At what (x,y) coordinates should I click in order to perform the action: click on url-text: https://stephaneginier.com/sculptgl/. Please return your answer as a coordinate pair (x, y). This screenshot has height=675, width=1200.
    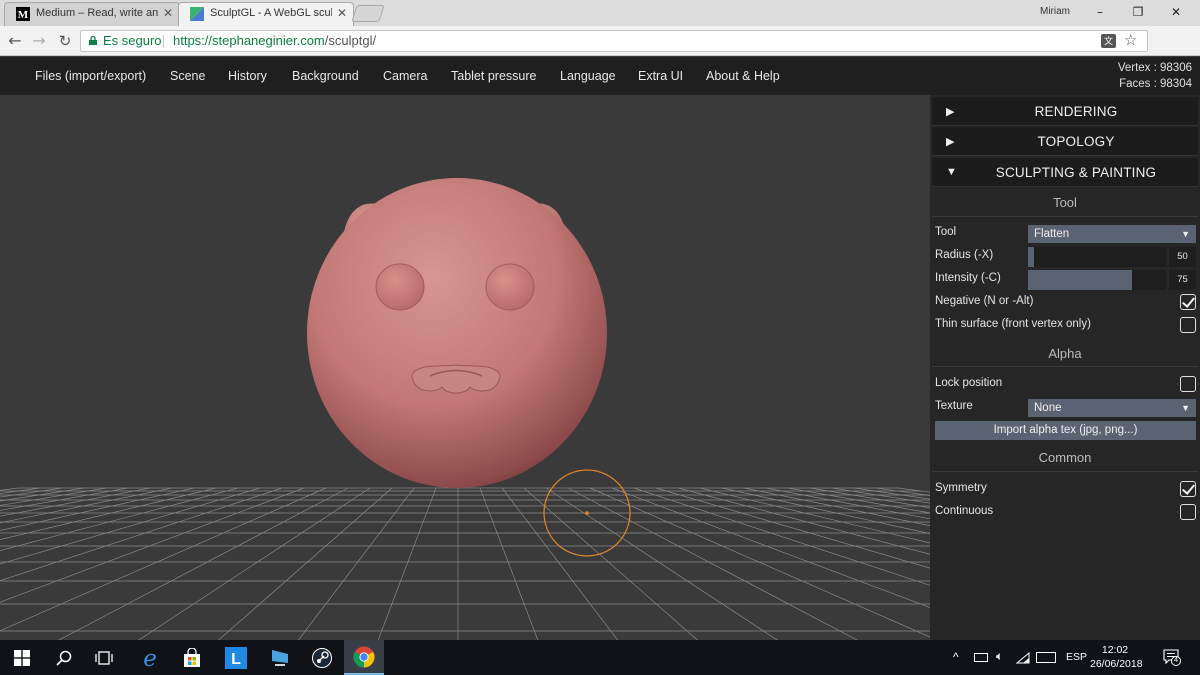
    Looking at the image, I should click on (274, 41).